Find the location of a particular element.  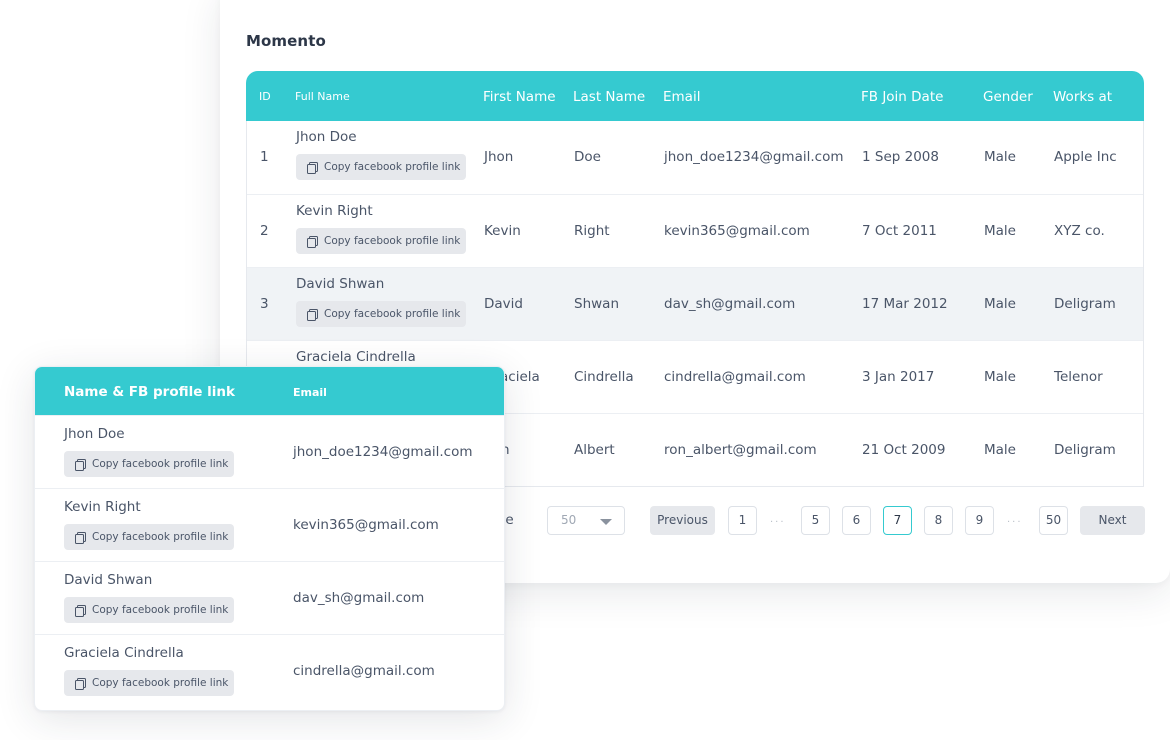

cell-fb-join-date: 3 Jan 2017 is located at coordinates (898, 377).